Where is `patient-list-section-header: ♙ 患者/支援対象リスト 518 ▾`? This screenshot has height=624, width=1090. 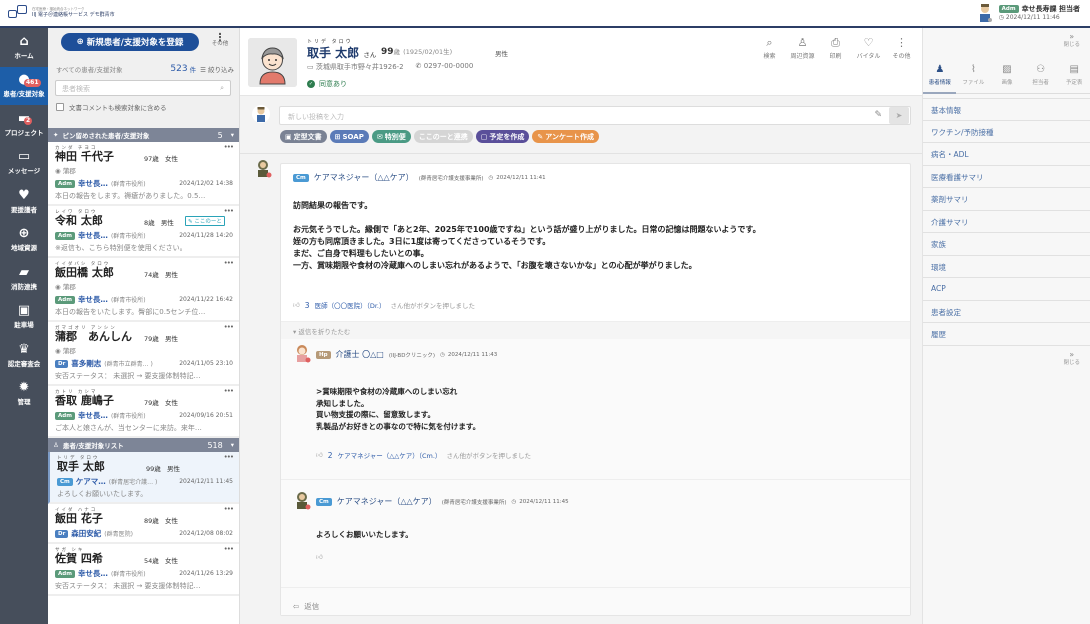
patient-list-section-header: ♙ 患者/支援対象リスト 518 ▾ is located at coordinates (143, 445).